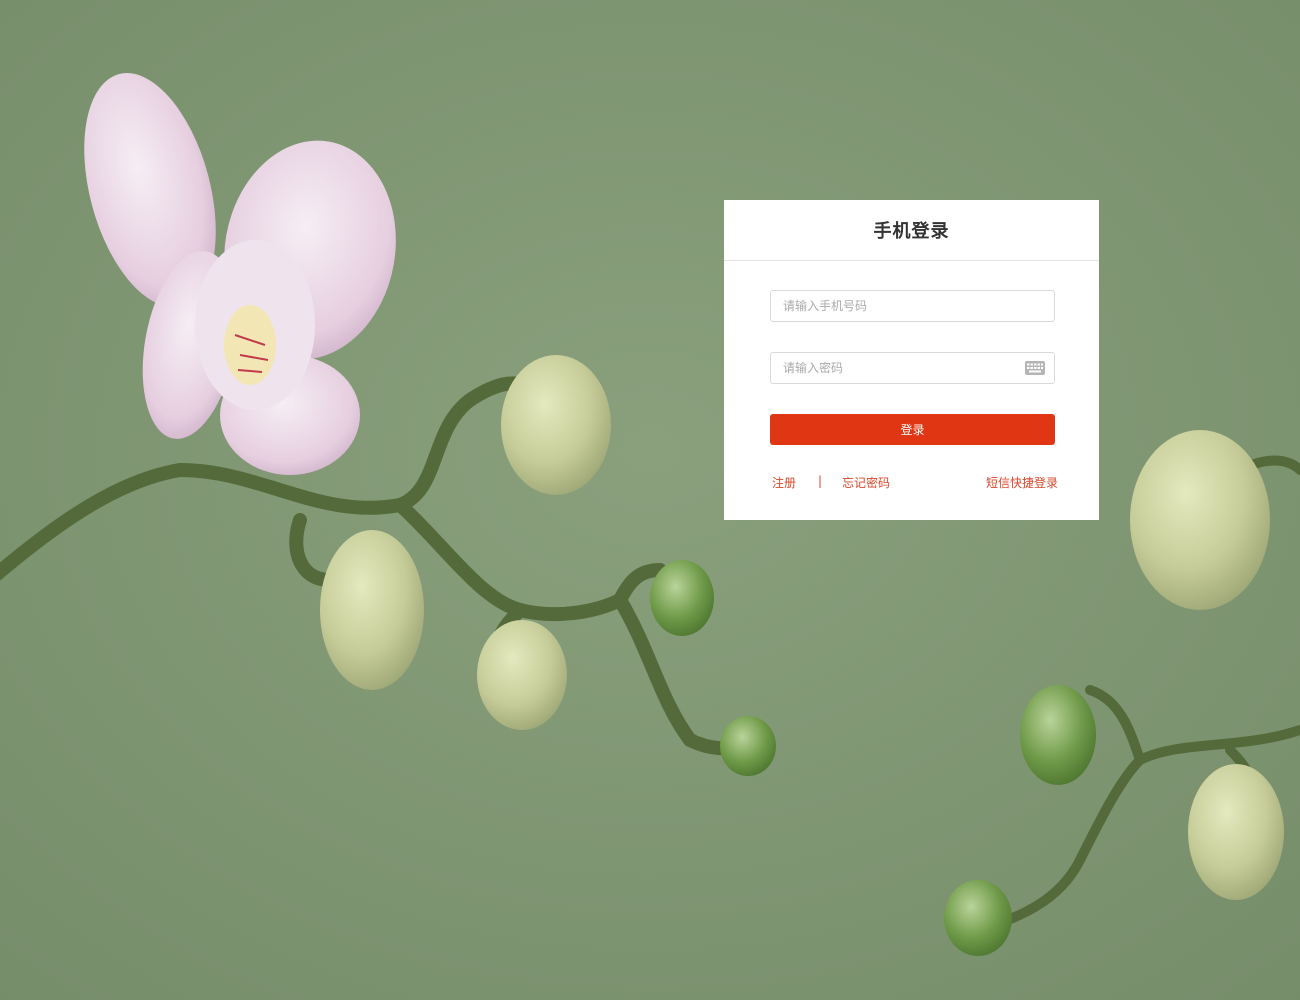 Image resolution: width=1300 pixels, height=1000 pixels. What do you see at coordinates (784, 482) in the screenshot?
I see `register-link: 注册` at bounding box center [784, 482].